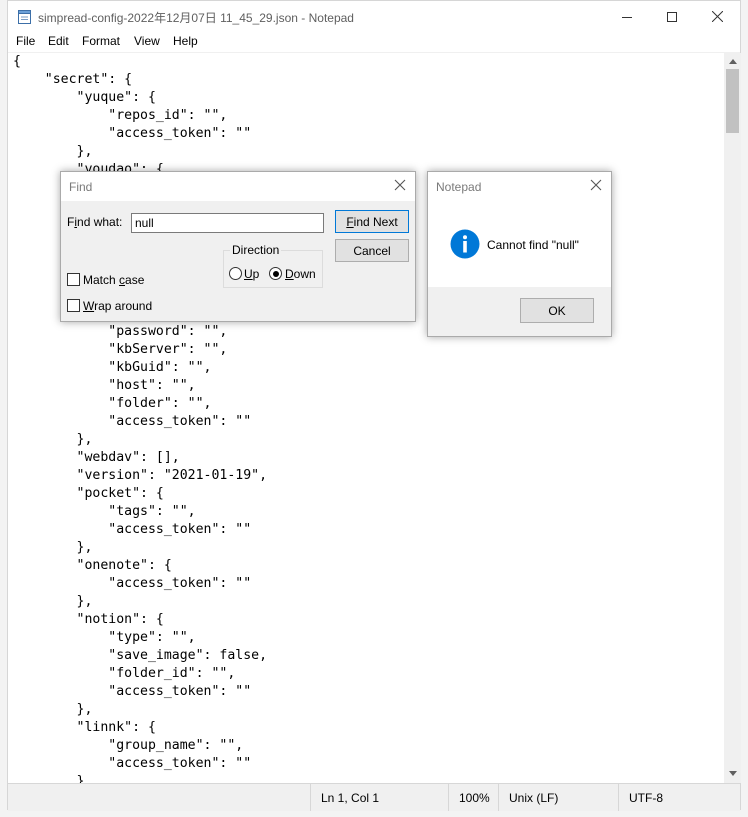  I want to click on direction-label: Direction, so click(256, 250).